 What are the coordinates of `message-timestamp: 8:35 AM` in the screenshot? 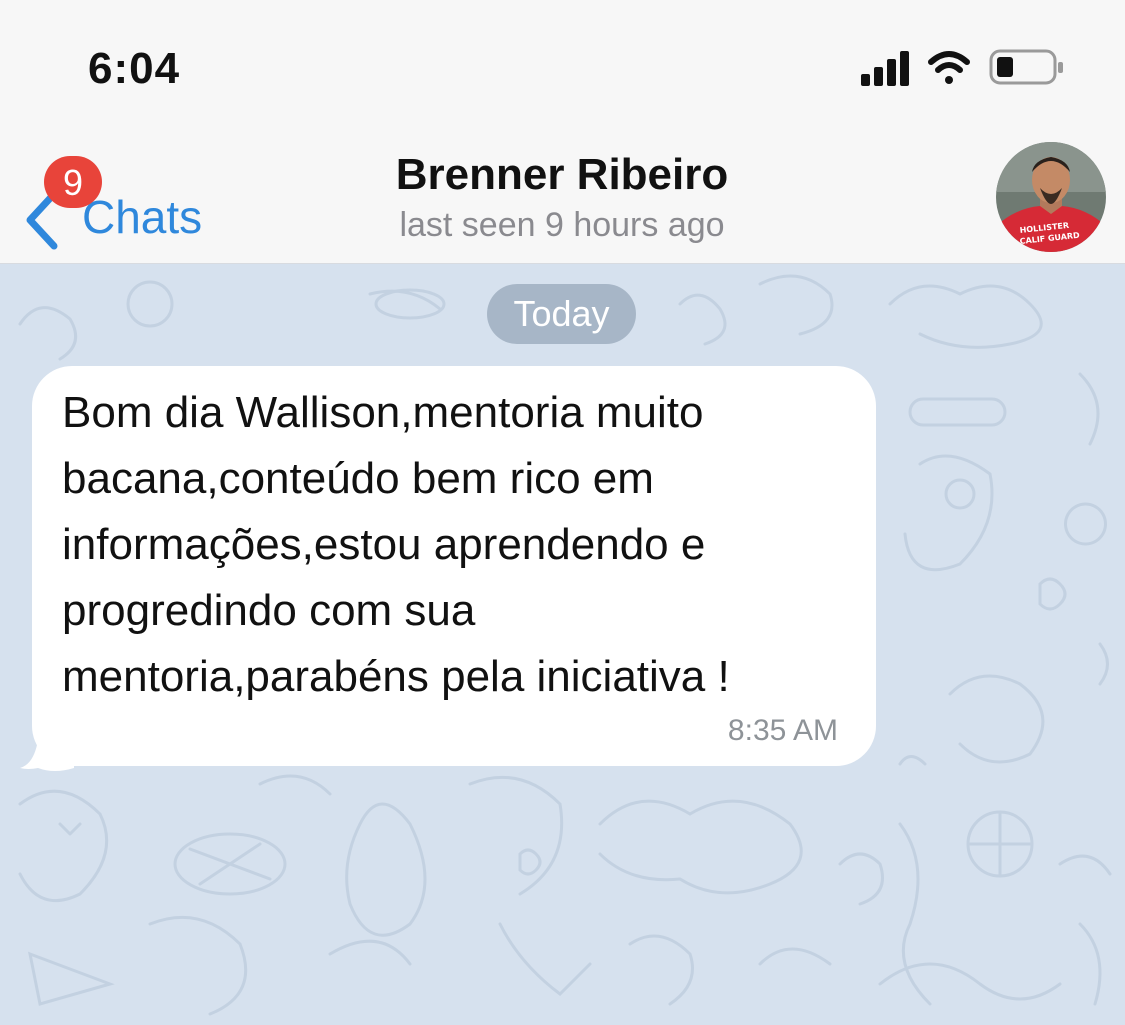 It's located at (782, 730).